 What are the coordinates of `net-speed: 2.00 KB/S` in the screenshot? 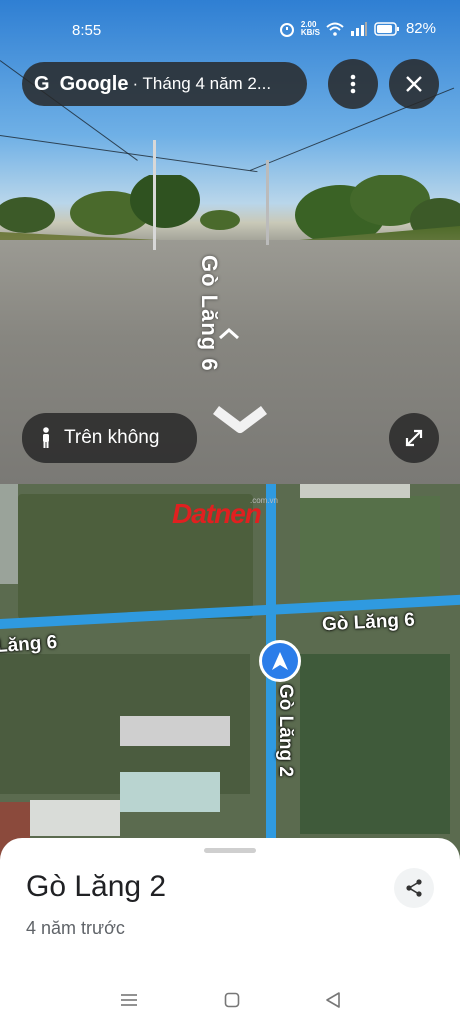 It's located at (310, 28).